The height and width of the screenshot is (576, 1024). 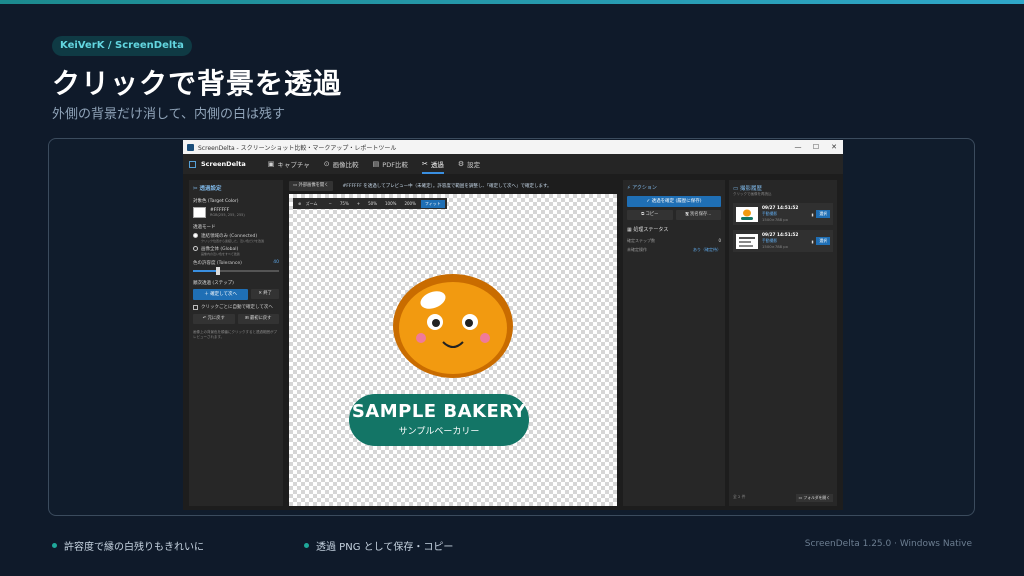 What do you see at coordinates (217, 263) in the screenshot?
I see `tolerance-label: 色の許容度 (Tolerance)` at bounding box center [217, 263].